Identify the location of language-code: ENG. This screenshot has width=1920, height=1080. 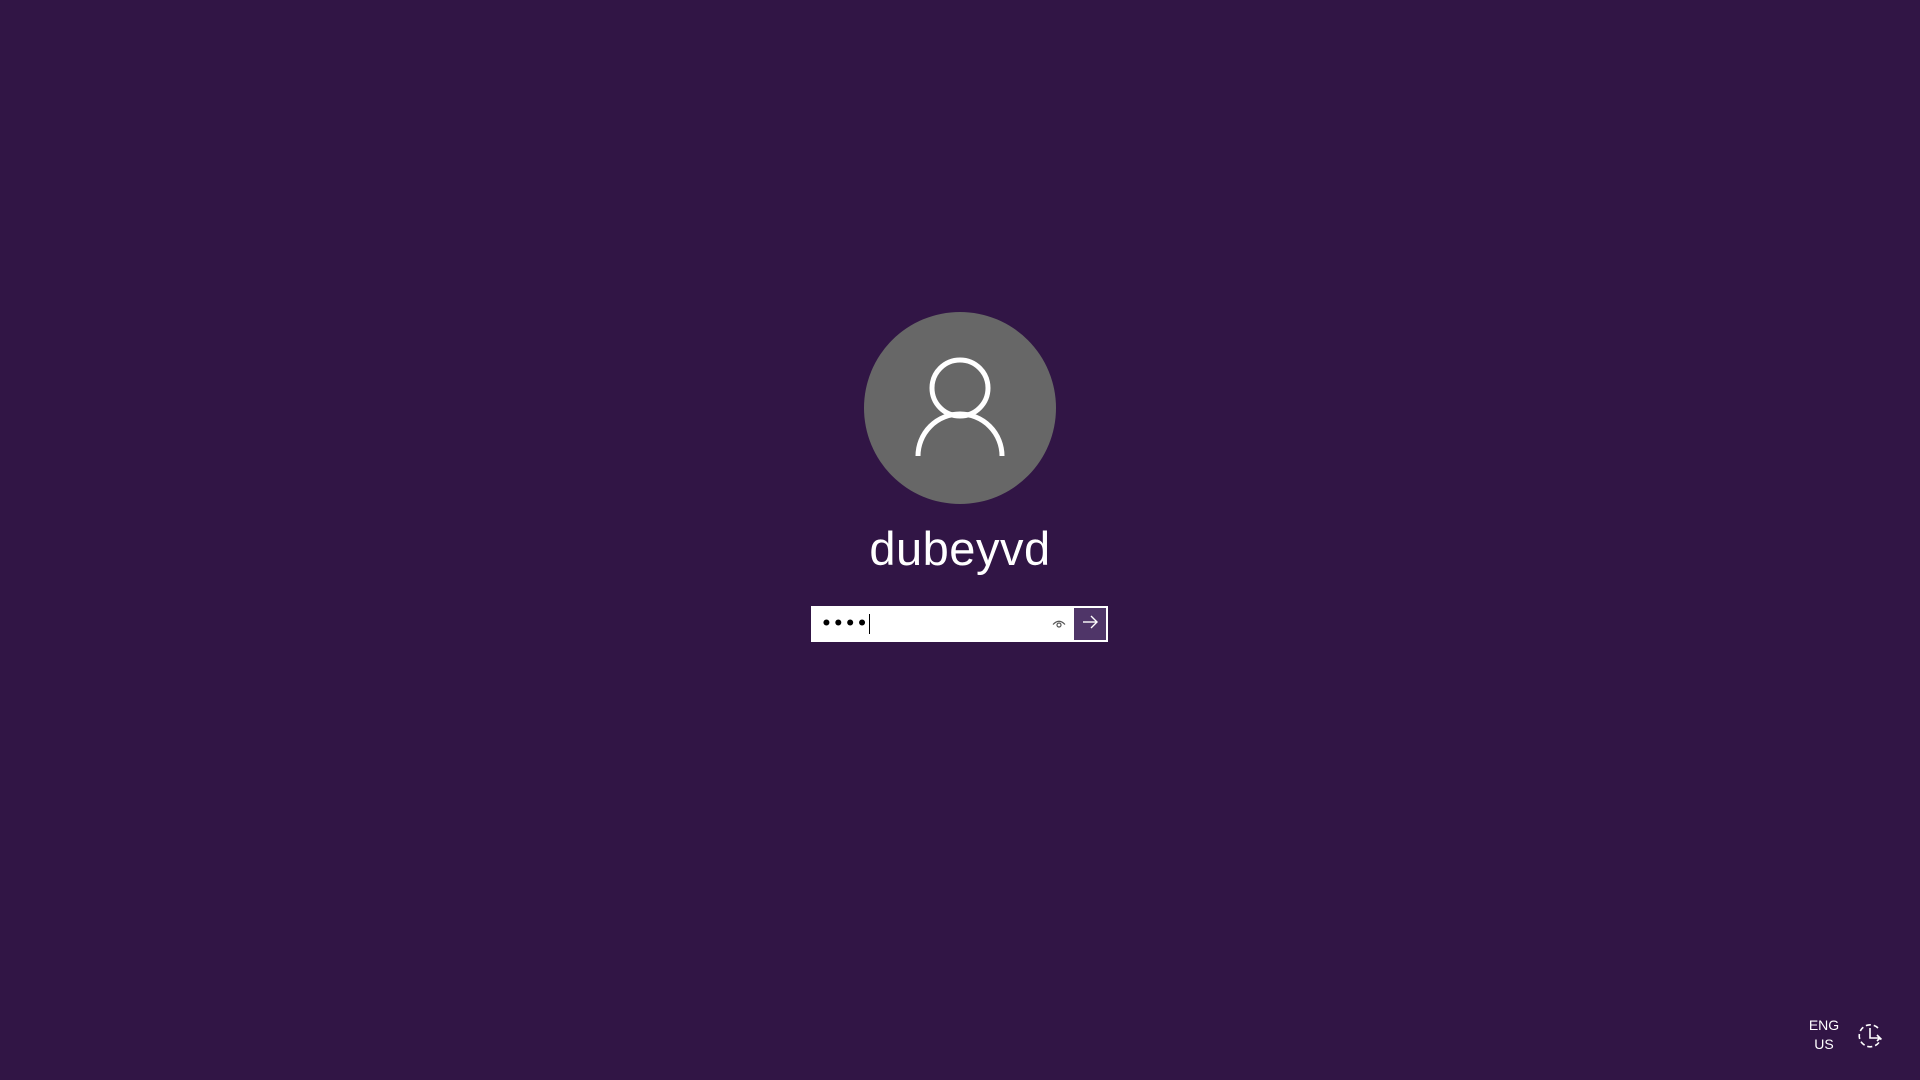
(1824, 1025).